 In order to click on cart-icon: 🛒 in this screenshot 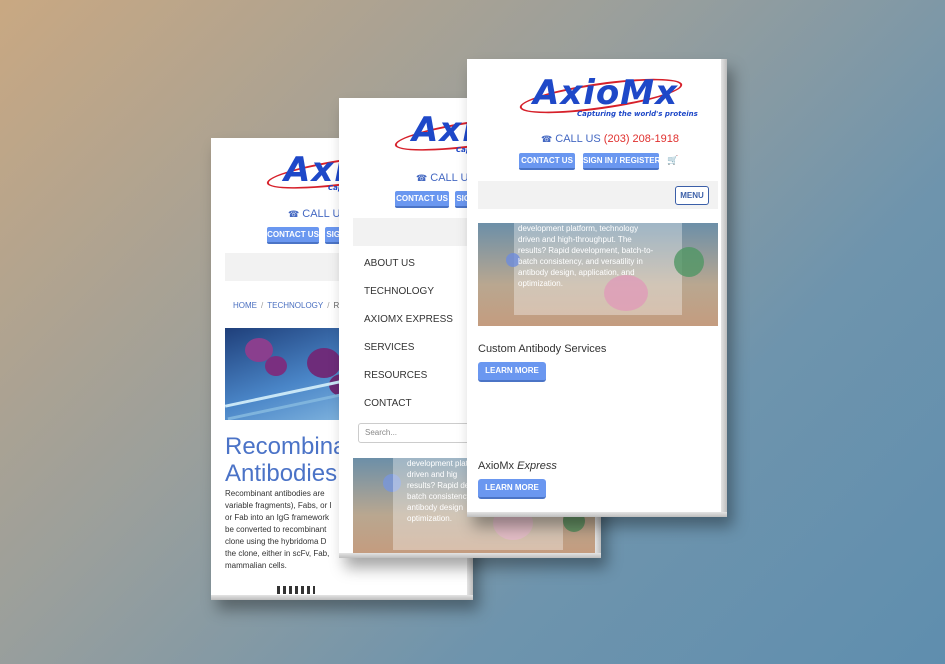, I will do `click(672, 160)`.